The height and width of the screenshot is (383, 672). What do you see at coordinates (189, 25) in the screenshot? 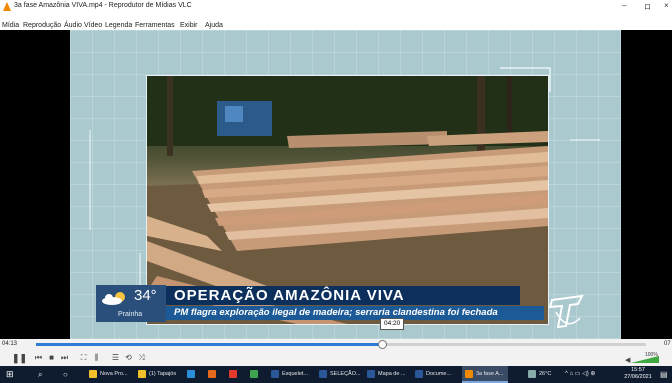
I see `menu-exibir: Exibir` at bounding box center [189, 25].